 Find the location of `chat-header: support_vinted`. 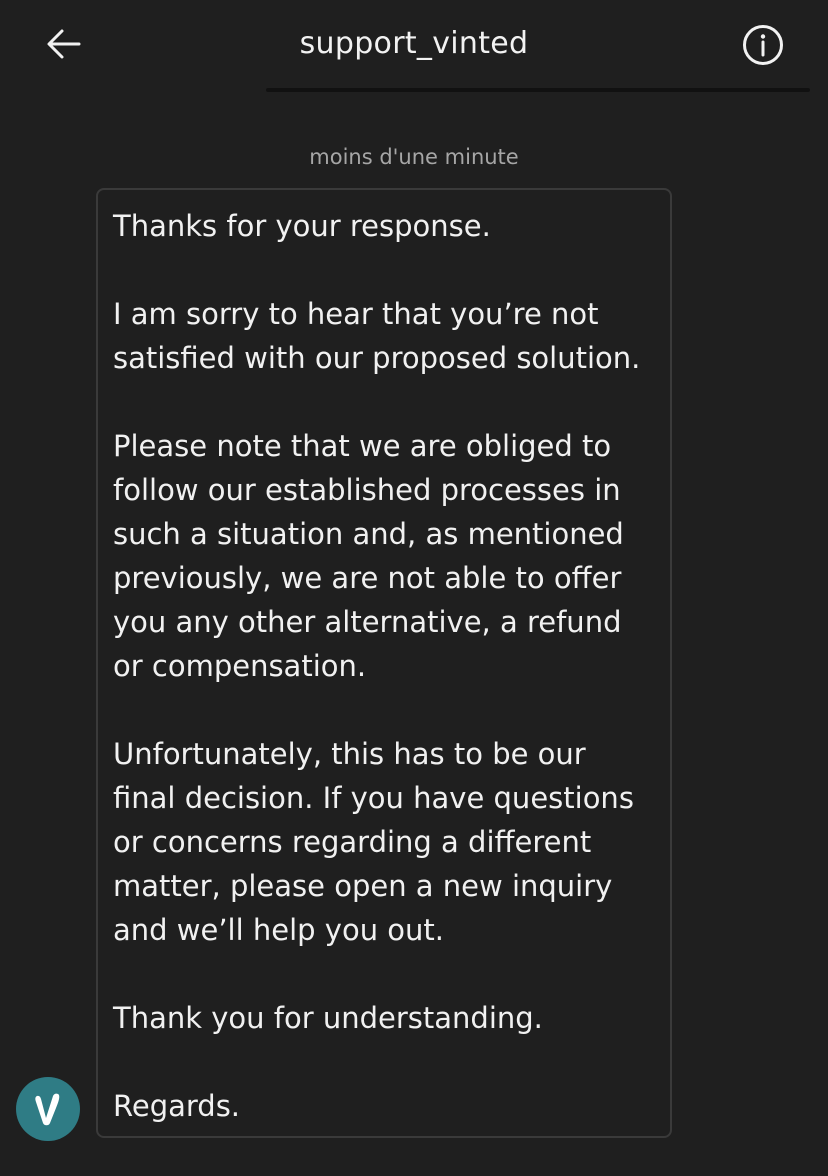

chat-header: support_vinted is located at coordinates (414, 46).